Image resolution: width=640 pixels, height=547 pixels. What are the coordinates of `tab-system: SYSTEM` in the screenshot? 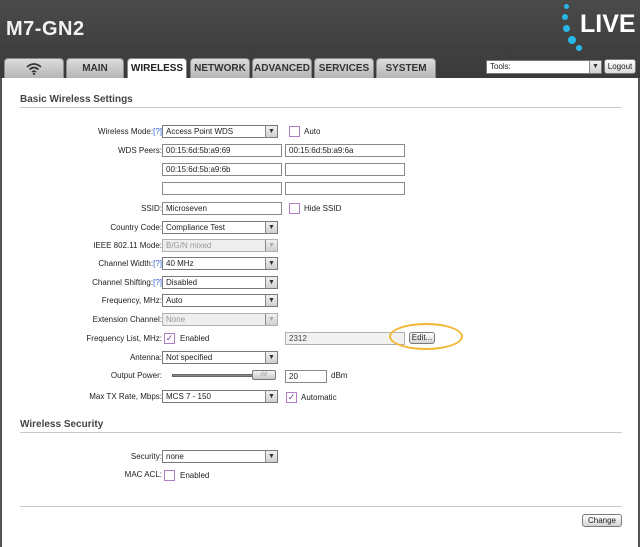 It's located at (406, 68).